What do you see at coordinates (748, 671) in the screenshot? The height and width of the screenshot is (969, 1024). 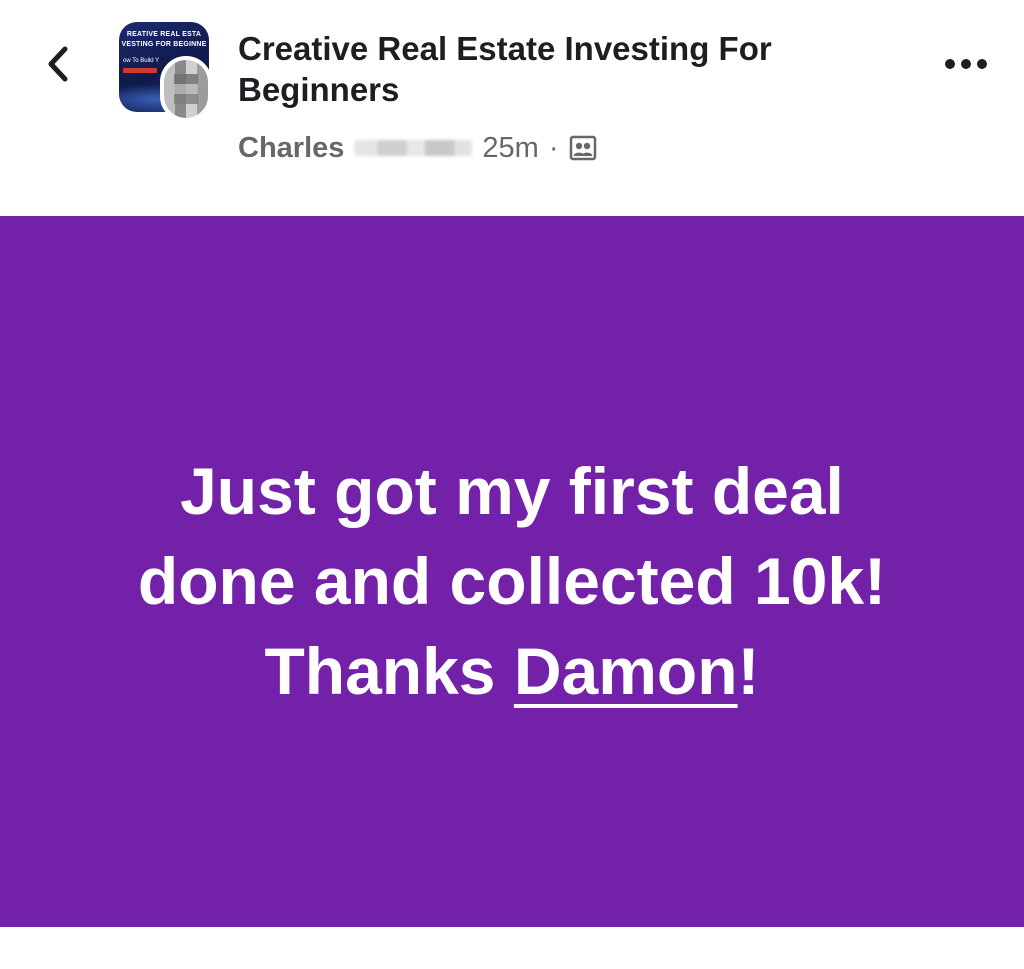 I see `post-text-fragment: !` at bounding box center [748, 671].